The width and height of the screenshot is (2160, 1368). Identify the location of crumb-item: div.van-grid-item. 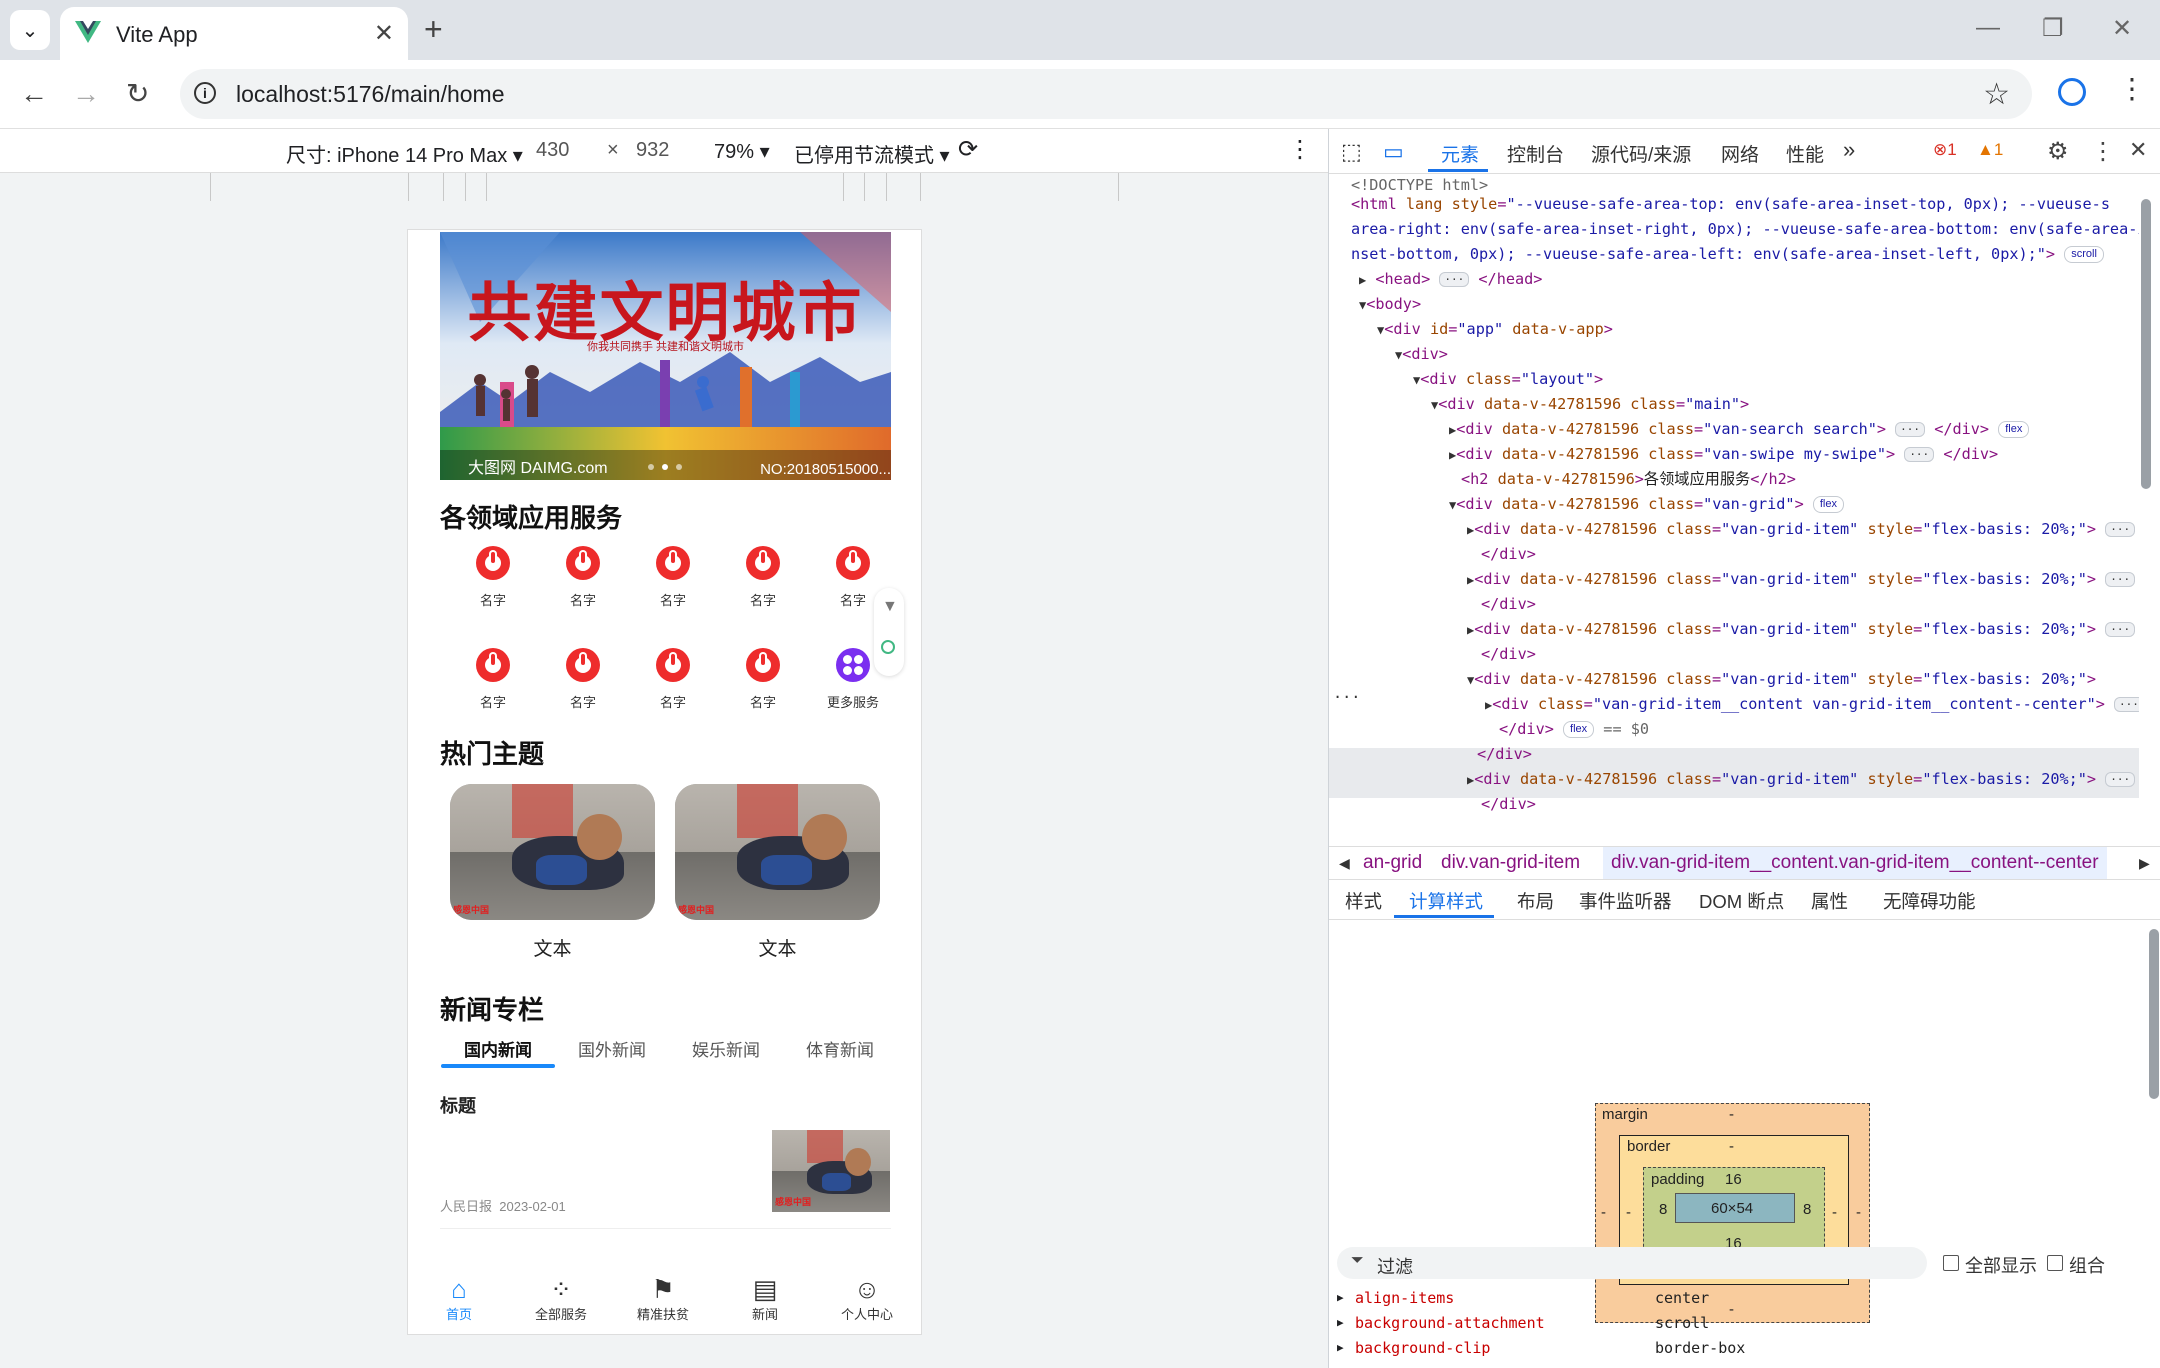
(1510, 863).